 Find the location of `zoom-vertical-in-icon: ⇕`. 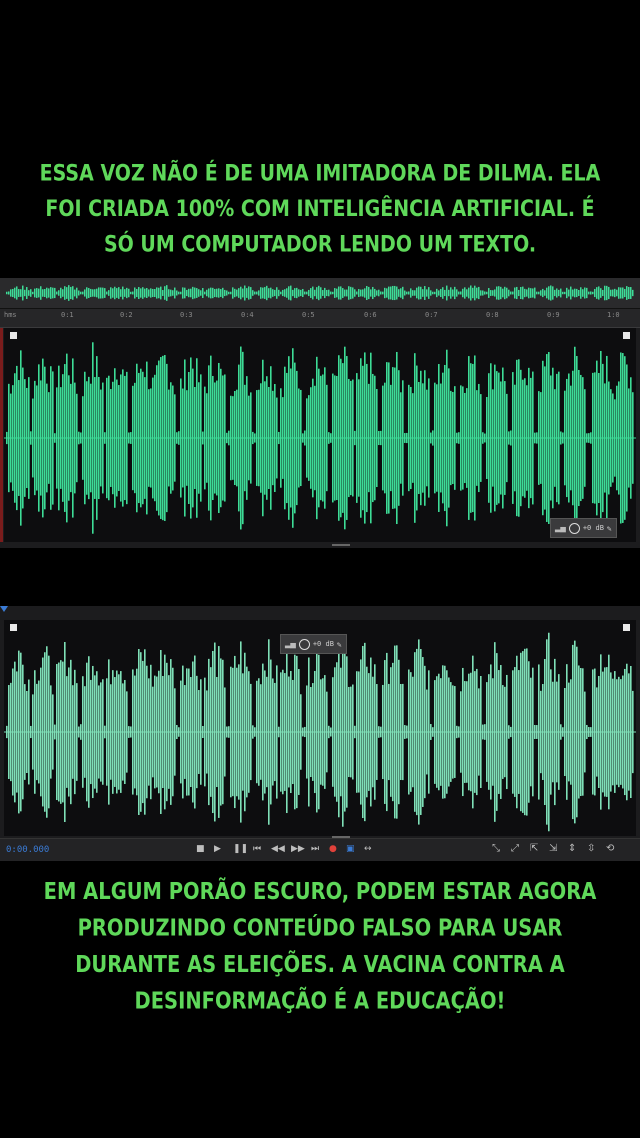

zoom-vertical-in-icon: ⇕ is located at coordinates (572, 849).